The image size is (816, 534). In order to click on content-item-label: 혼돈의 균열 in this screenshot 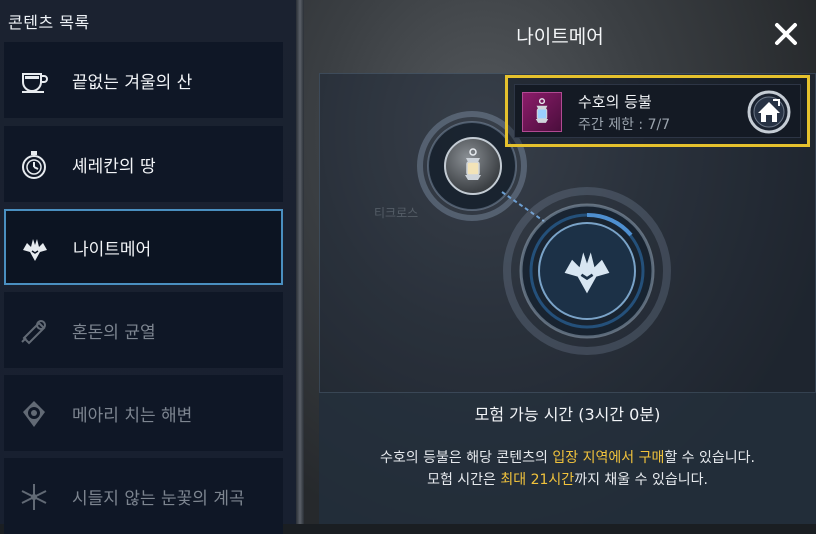, I will do `click(114, 332)`.